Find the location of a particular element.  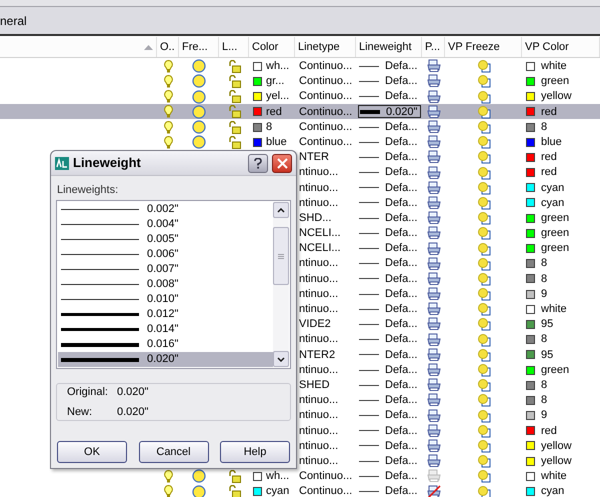

vp-color-column-header: VP Color is located at coordinates (547, 47).